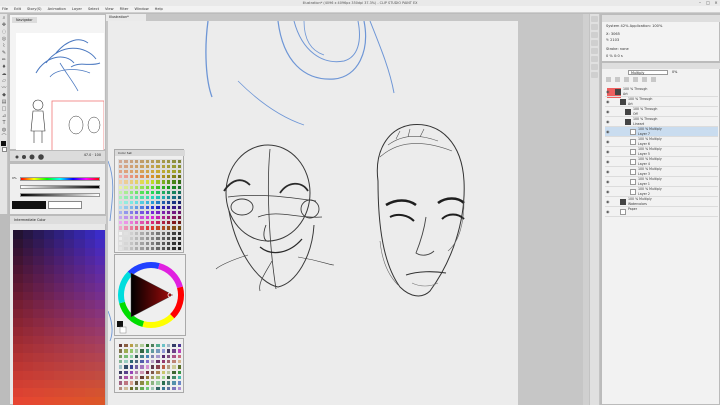  What do you see at coordinates (4, 137) in the screenshot?
I see `correct-line-icon: ⌒` at bounding box center [4, 137].